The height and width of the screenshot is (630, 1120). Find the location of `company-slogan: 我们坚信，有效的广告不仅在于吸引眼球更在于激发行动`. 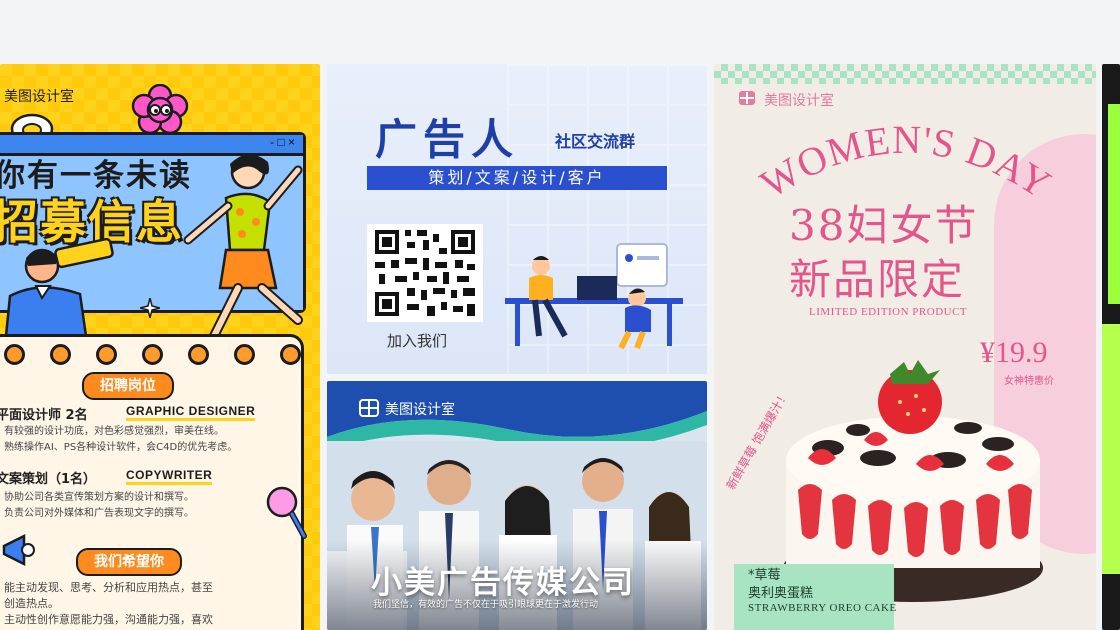

company-slogan: 我们坚信，有效的广告不仅在于吸引眼球更在于激发行动 is located at coordinates (486, 605).